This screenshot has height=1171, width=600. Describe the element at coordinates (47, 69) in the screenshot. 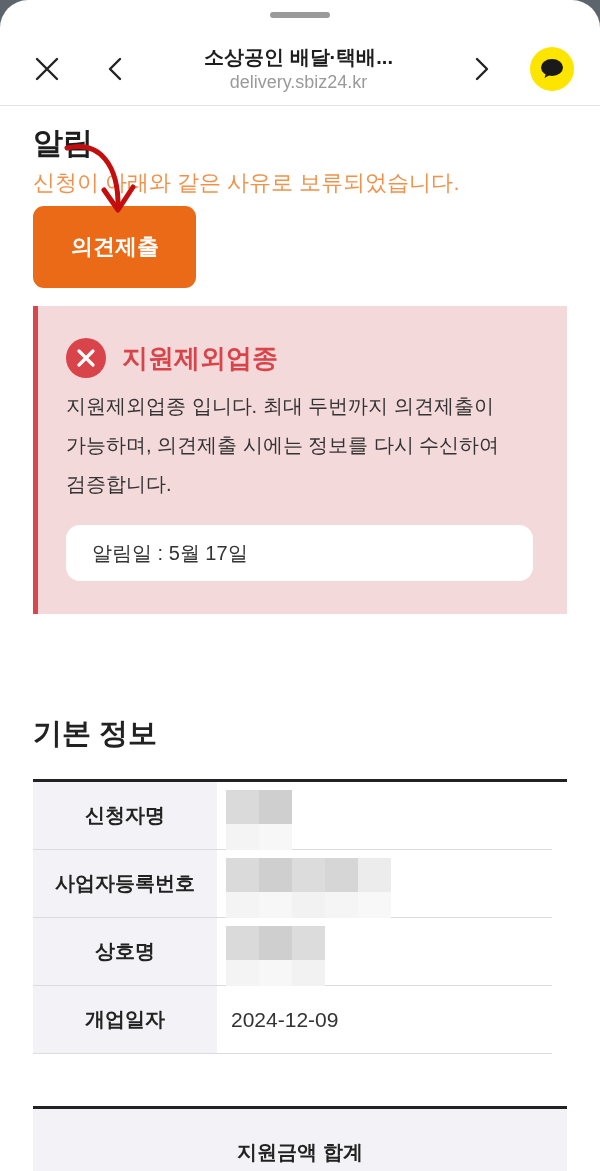

I see `close-icon` at that location.